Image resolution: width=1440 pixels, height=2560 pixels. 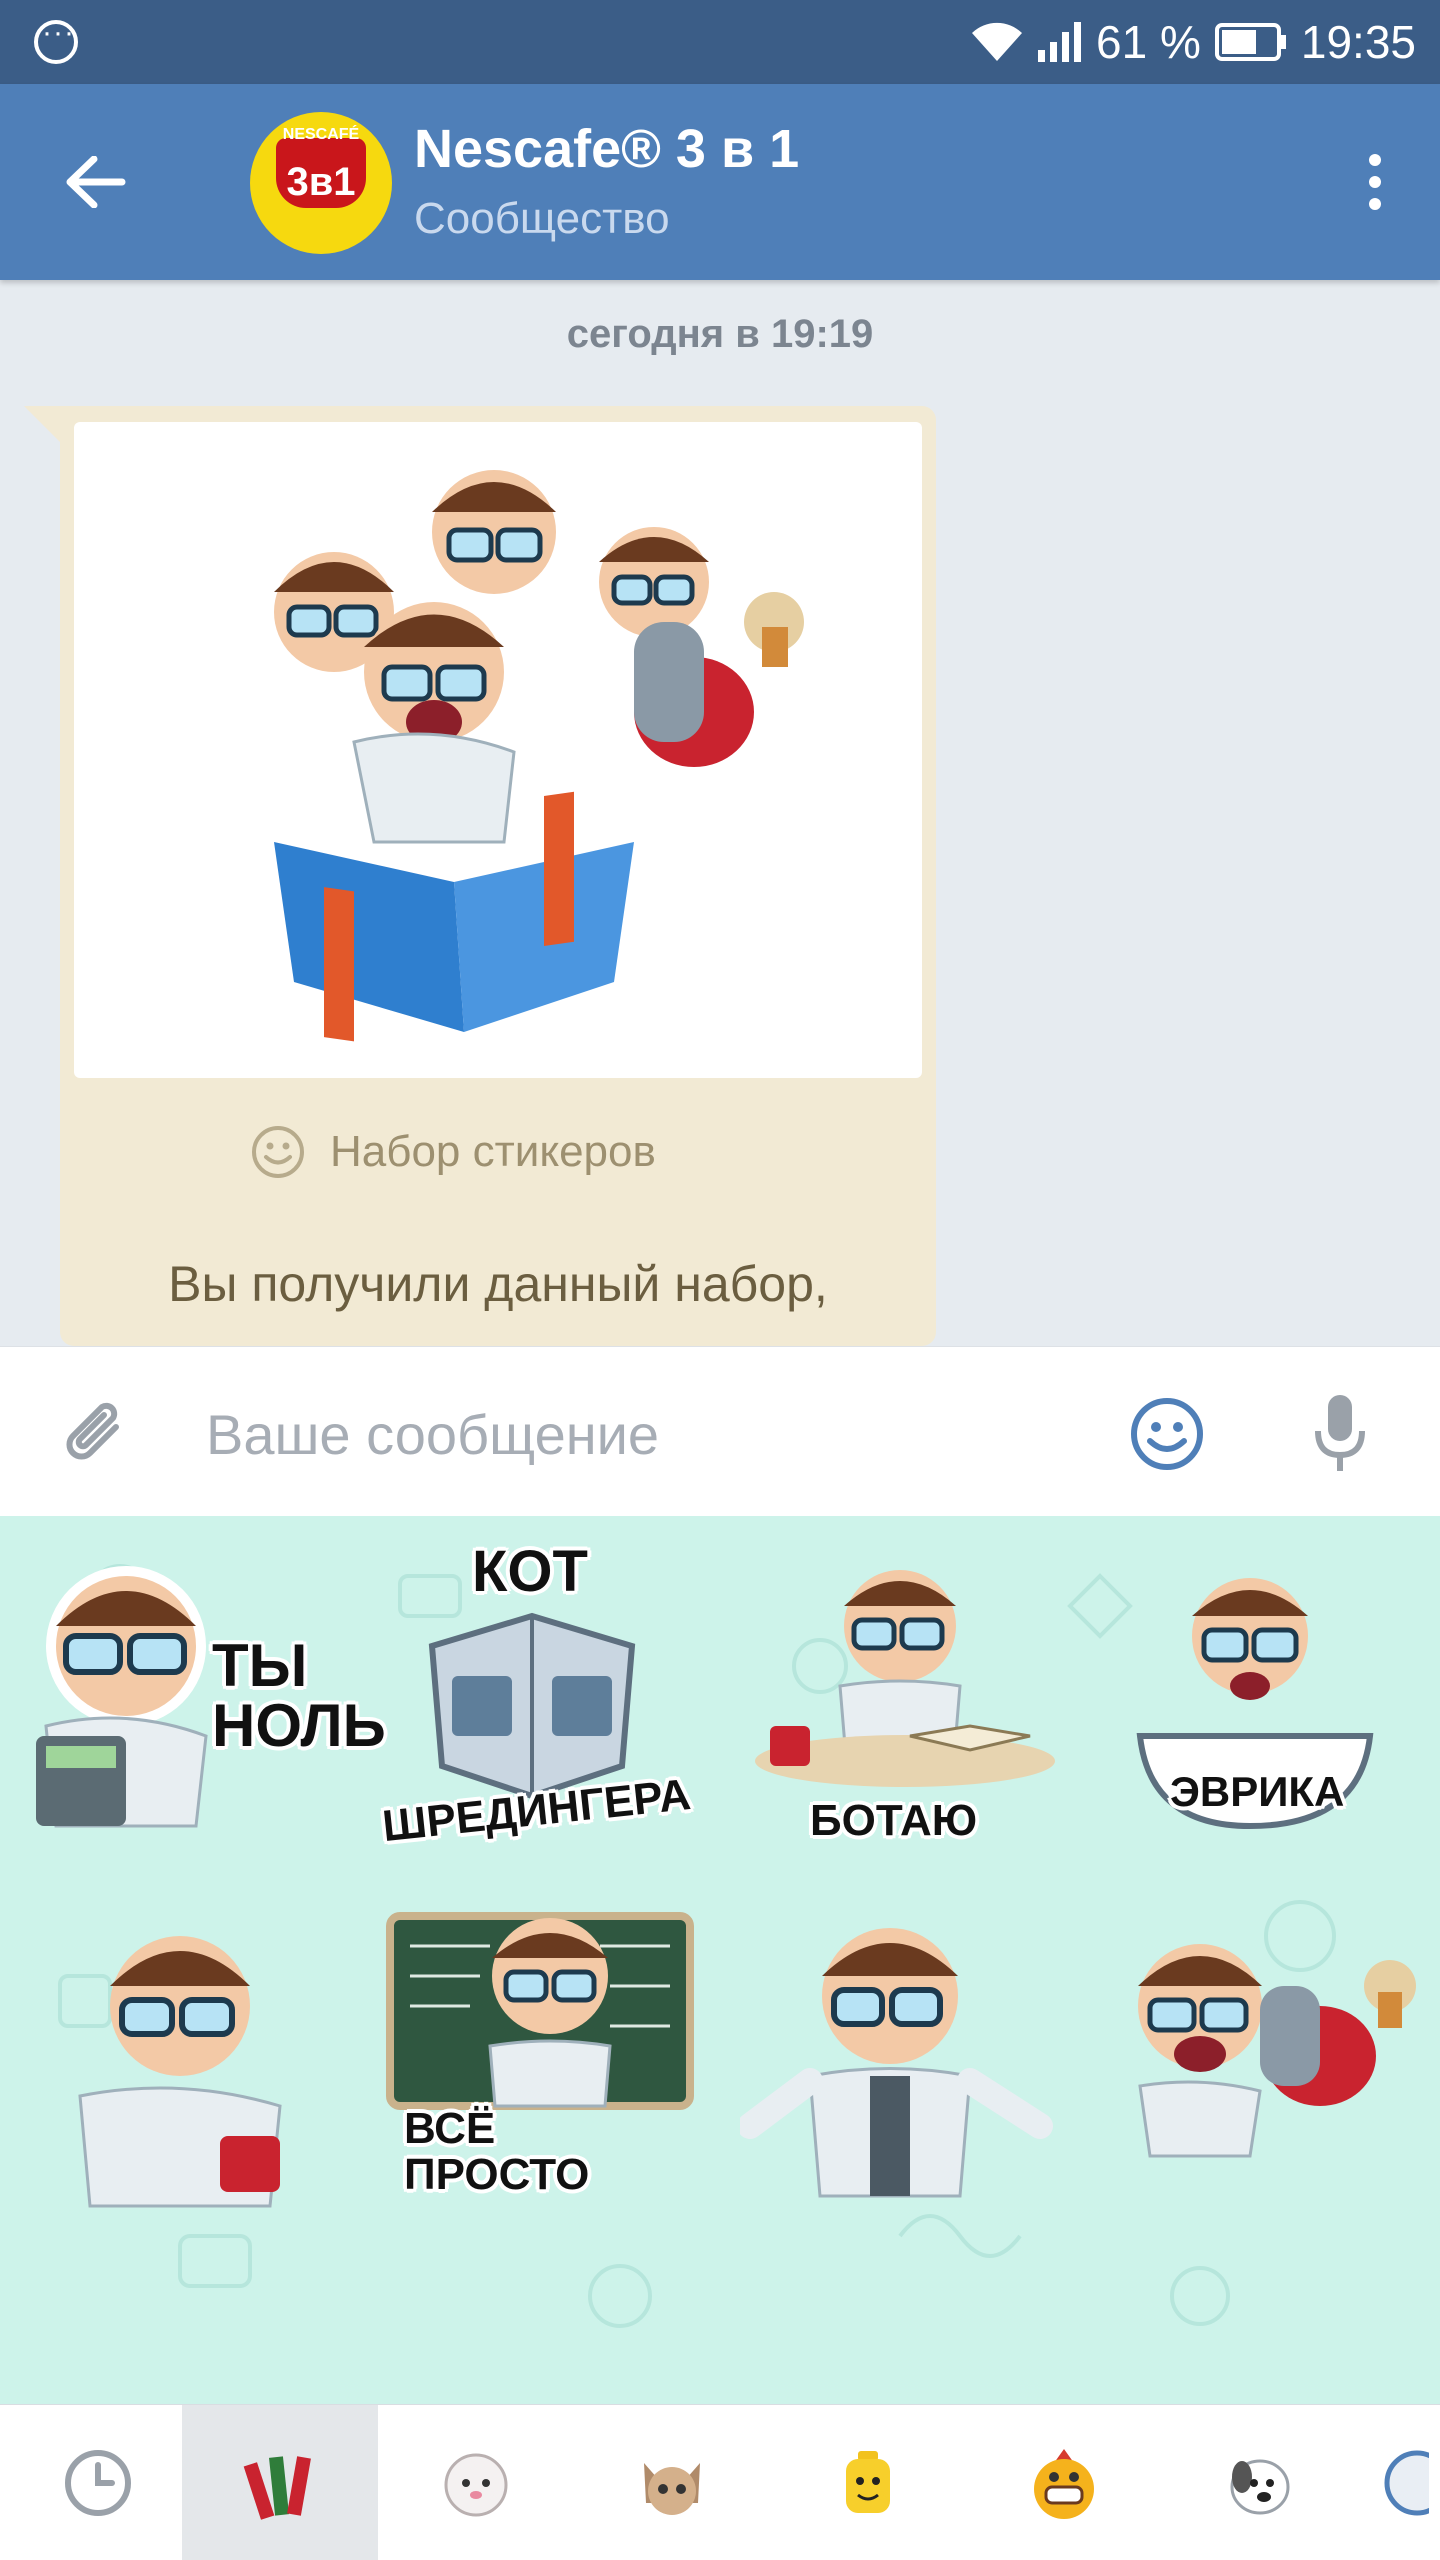 What do you see at coordinates (545, 2066) in the screenshot?
I see `sticker-vsyo-prosto: ВСЁ ПРОСТО` at bounding box center [545, 2066].